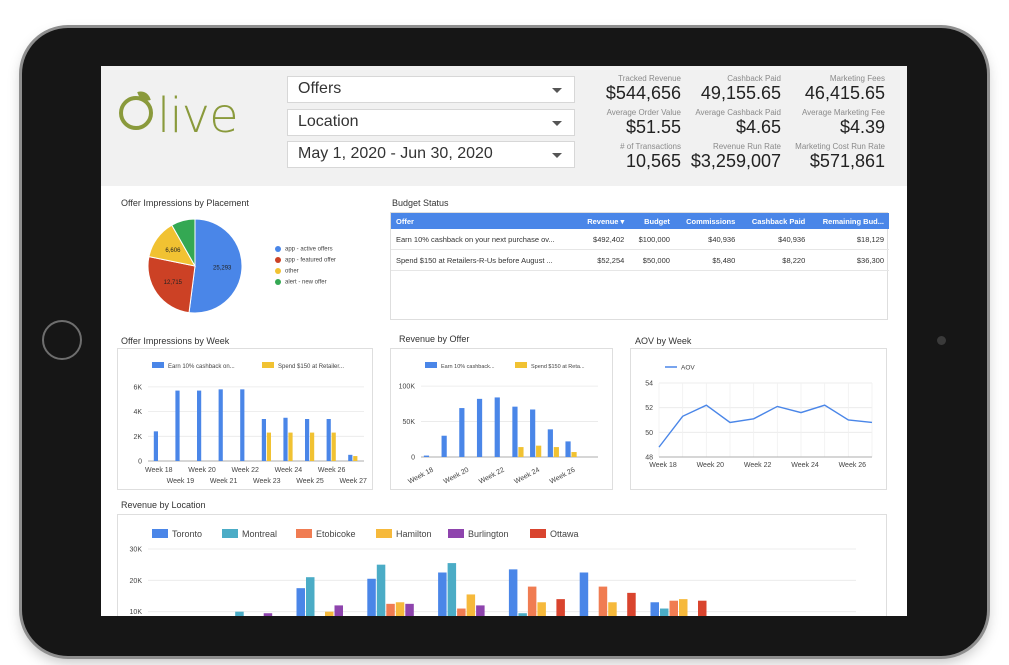 This screenshot has height=665, width=1009. I want to click on y-tick-label: 52, so click(649, 408).